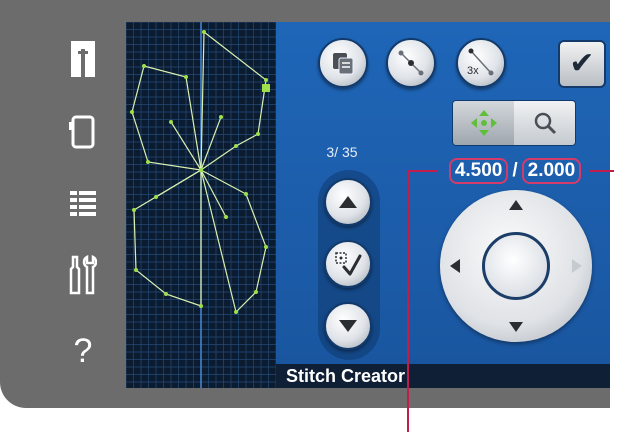  I want to click on select-stitch-button, so click(348, 264).